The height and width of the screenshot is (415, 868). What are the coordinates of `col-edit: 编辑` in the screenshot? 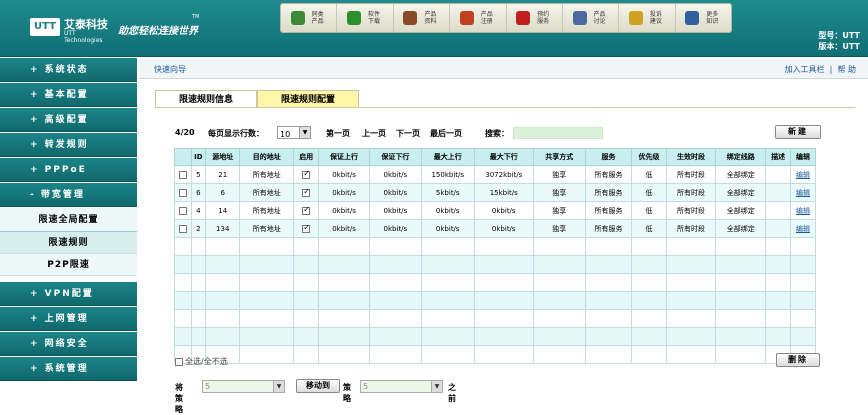 It's located at (803, 157).